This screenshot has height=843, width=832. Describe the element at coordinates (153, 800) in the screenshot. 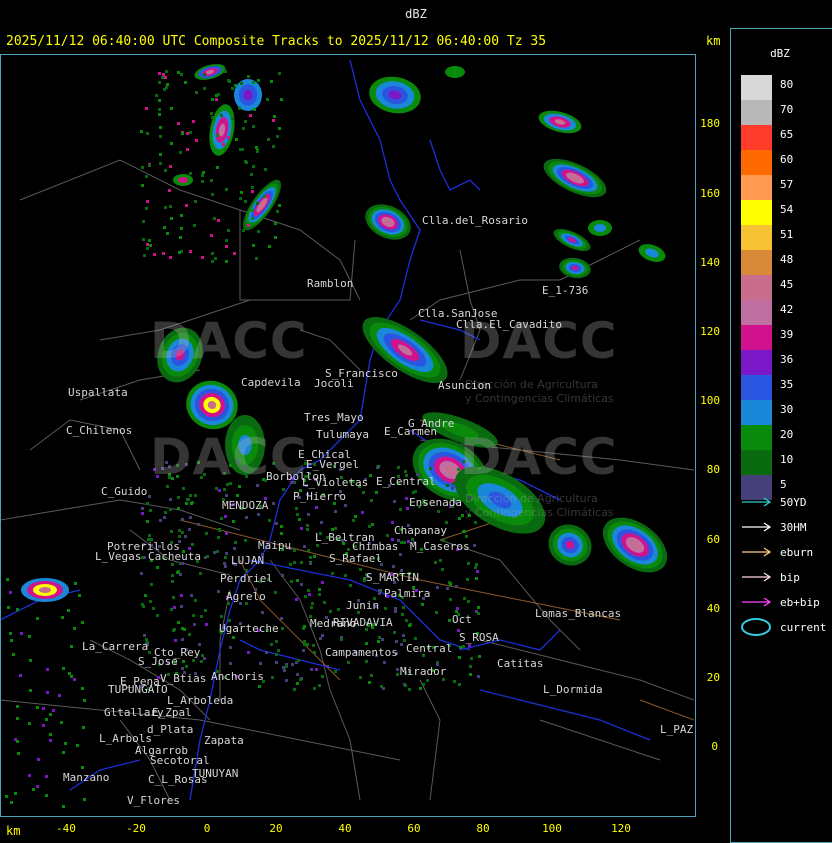

I see `place-label: V_Flores` at that location.